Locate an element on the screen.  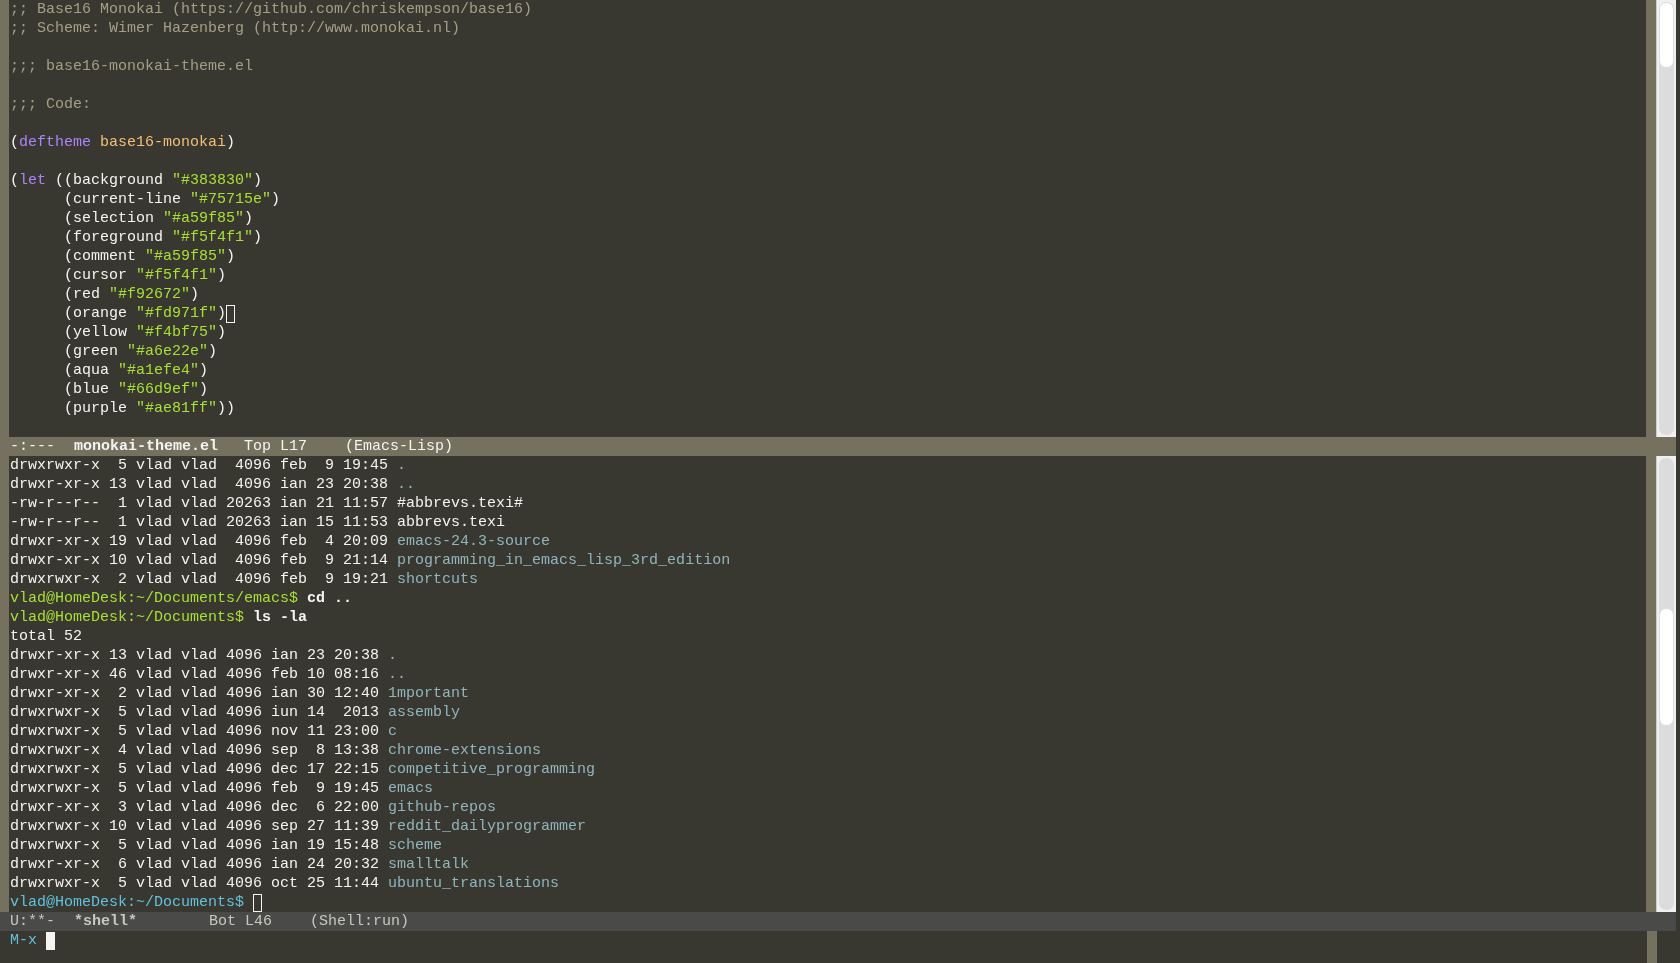
buffer-position: Bot L46 is located at coordinates (241, 921).